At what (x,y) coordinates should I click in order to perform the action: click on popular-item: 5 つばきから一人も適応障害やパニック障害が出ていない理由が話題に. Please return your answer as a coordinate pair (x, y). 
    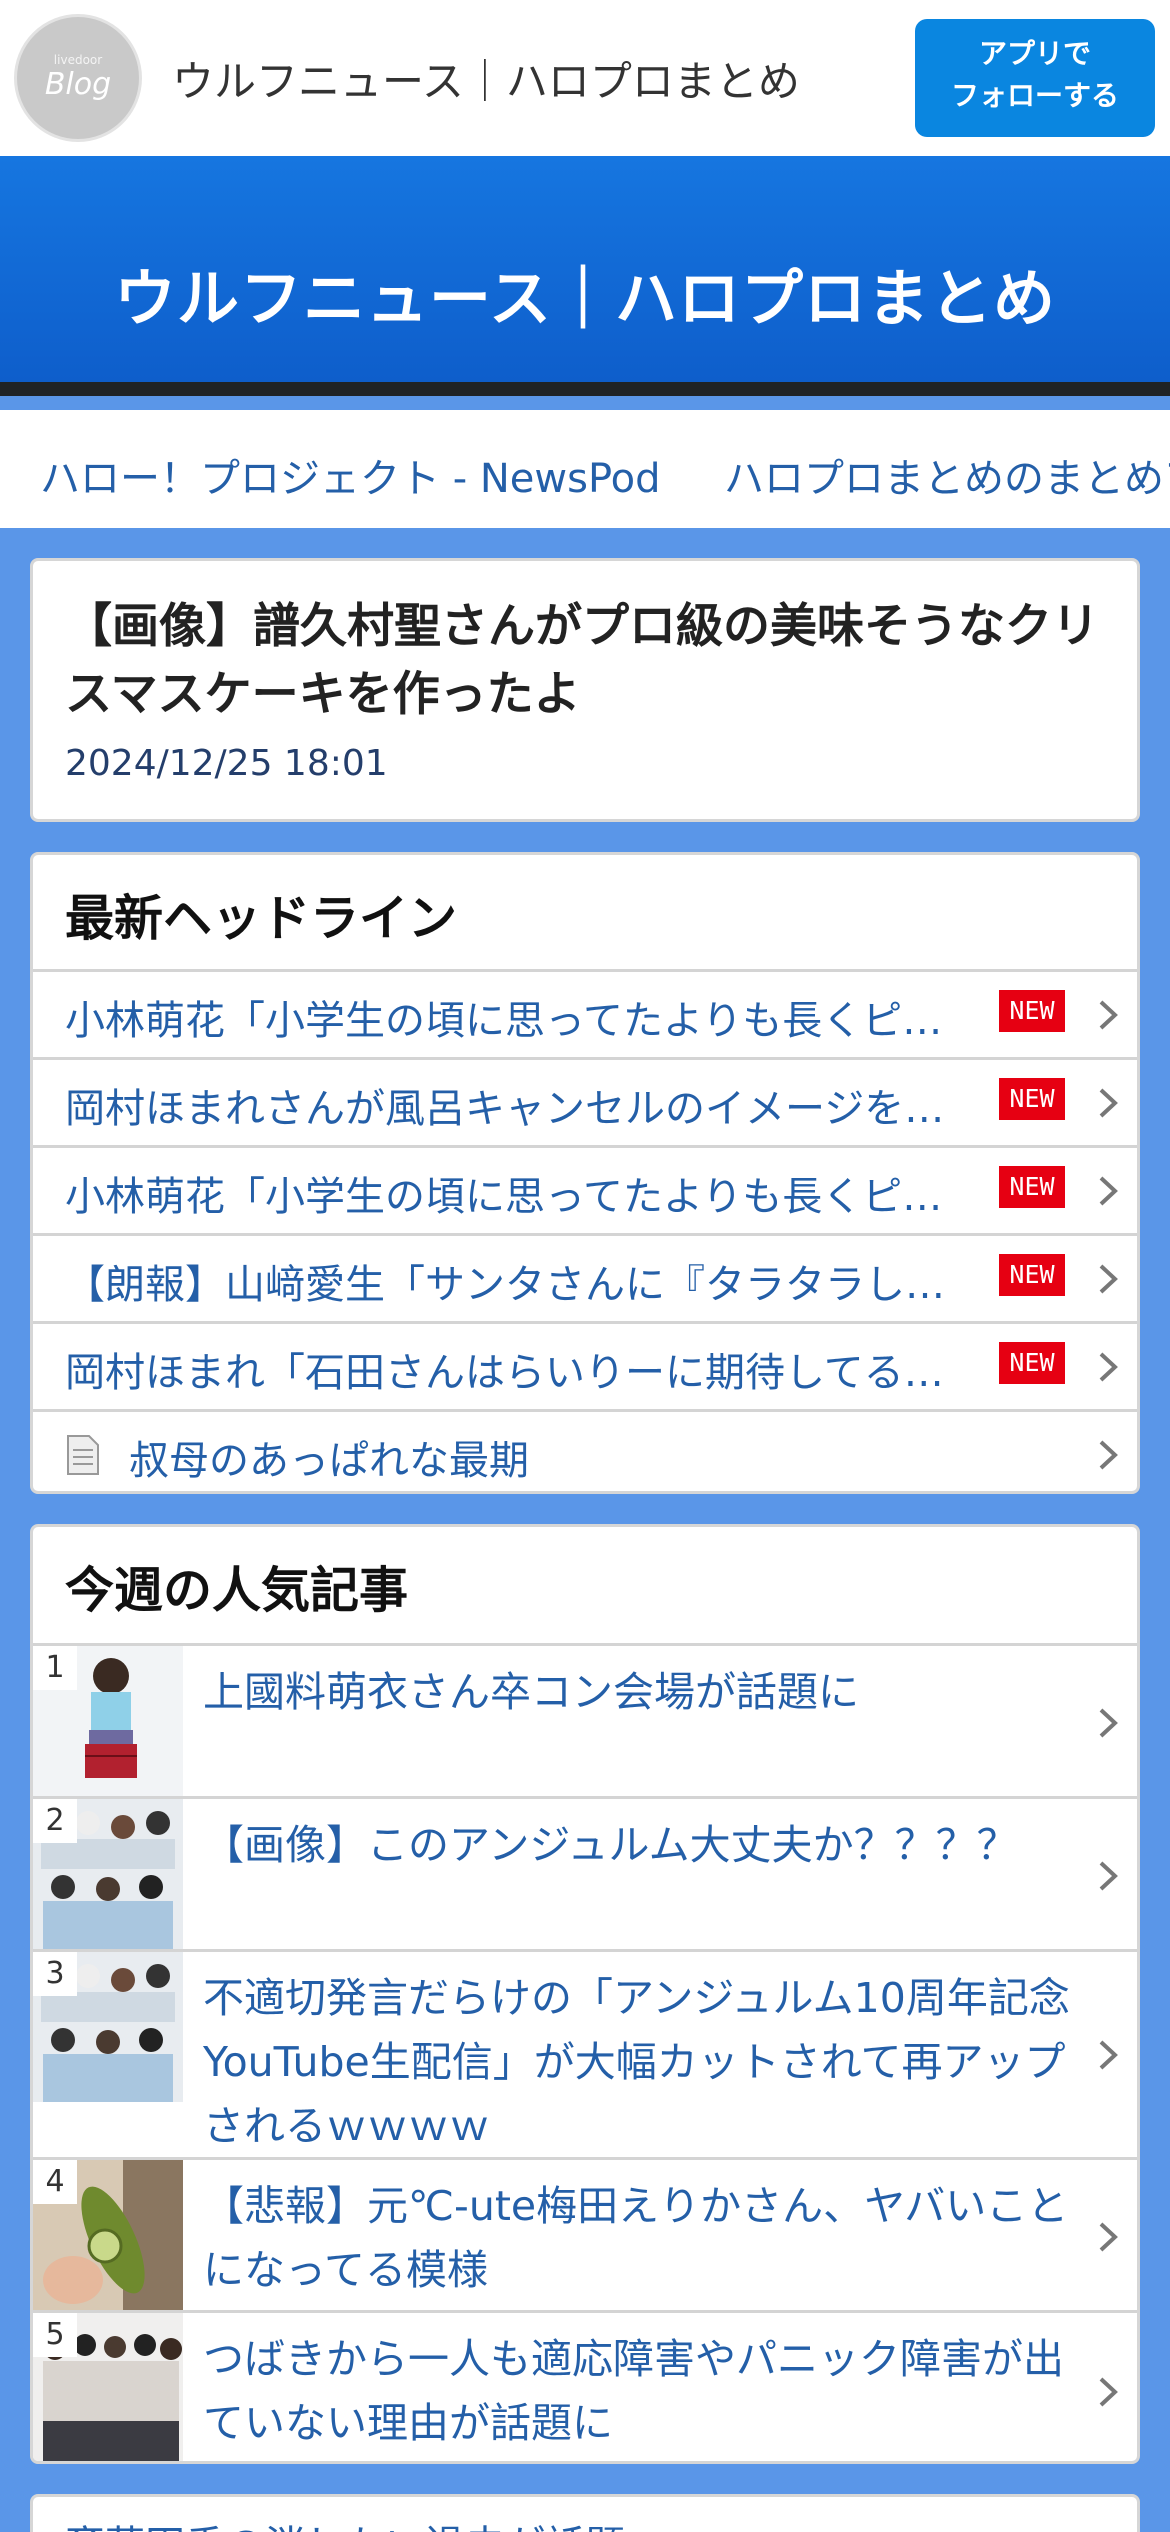
    Looking at the image, I should click on (585, 2385).